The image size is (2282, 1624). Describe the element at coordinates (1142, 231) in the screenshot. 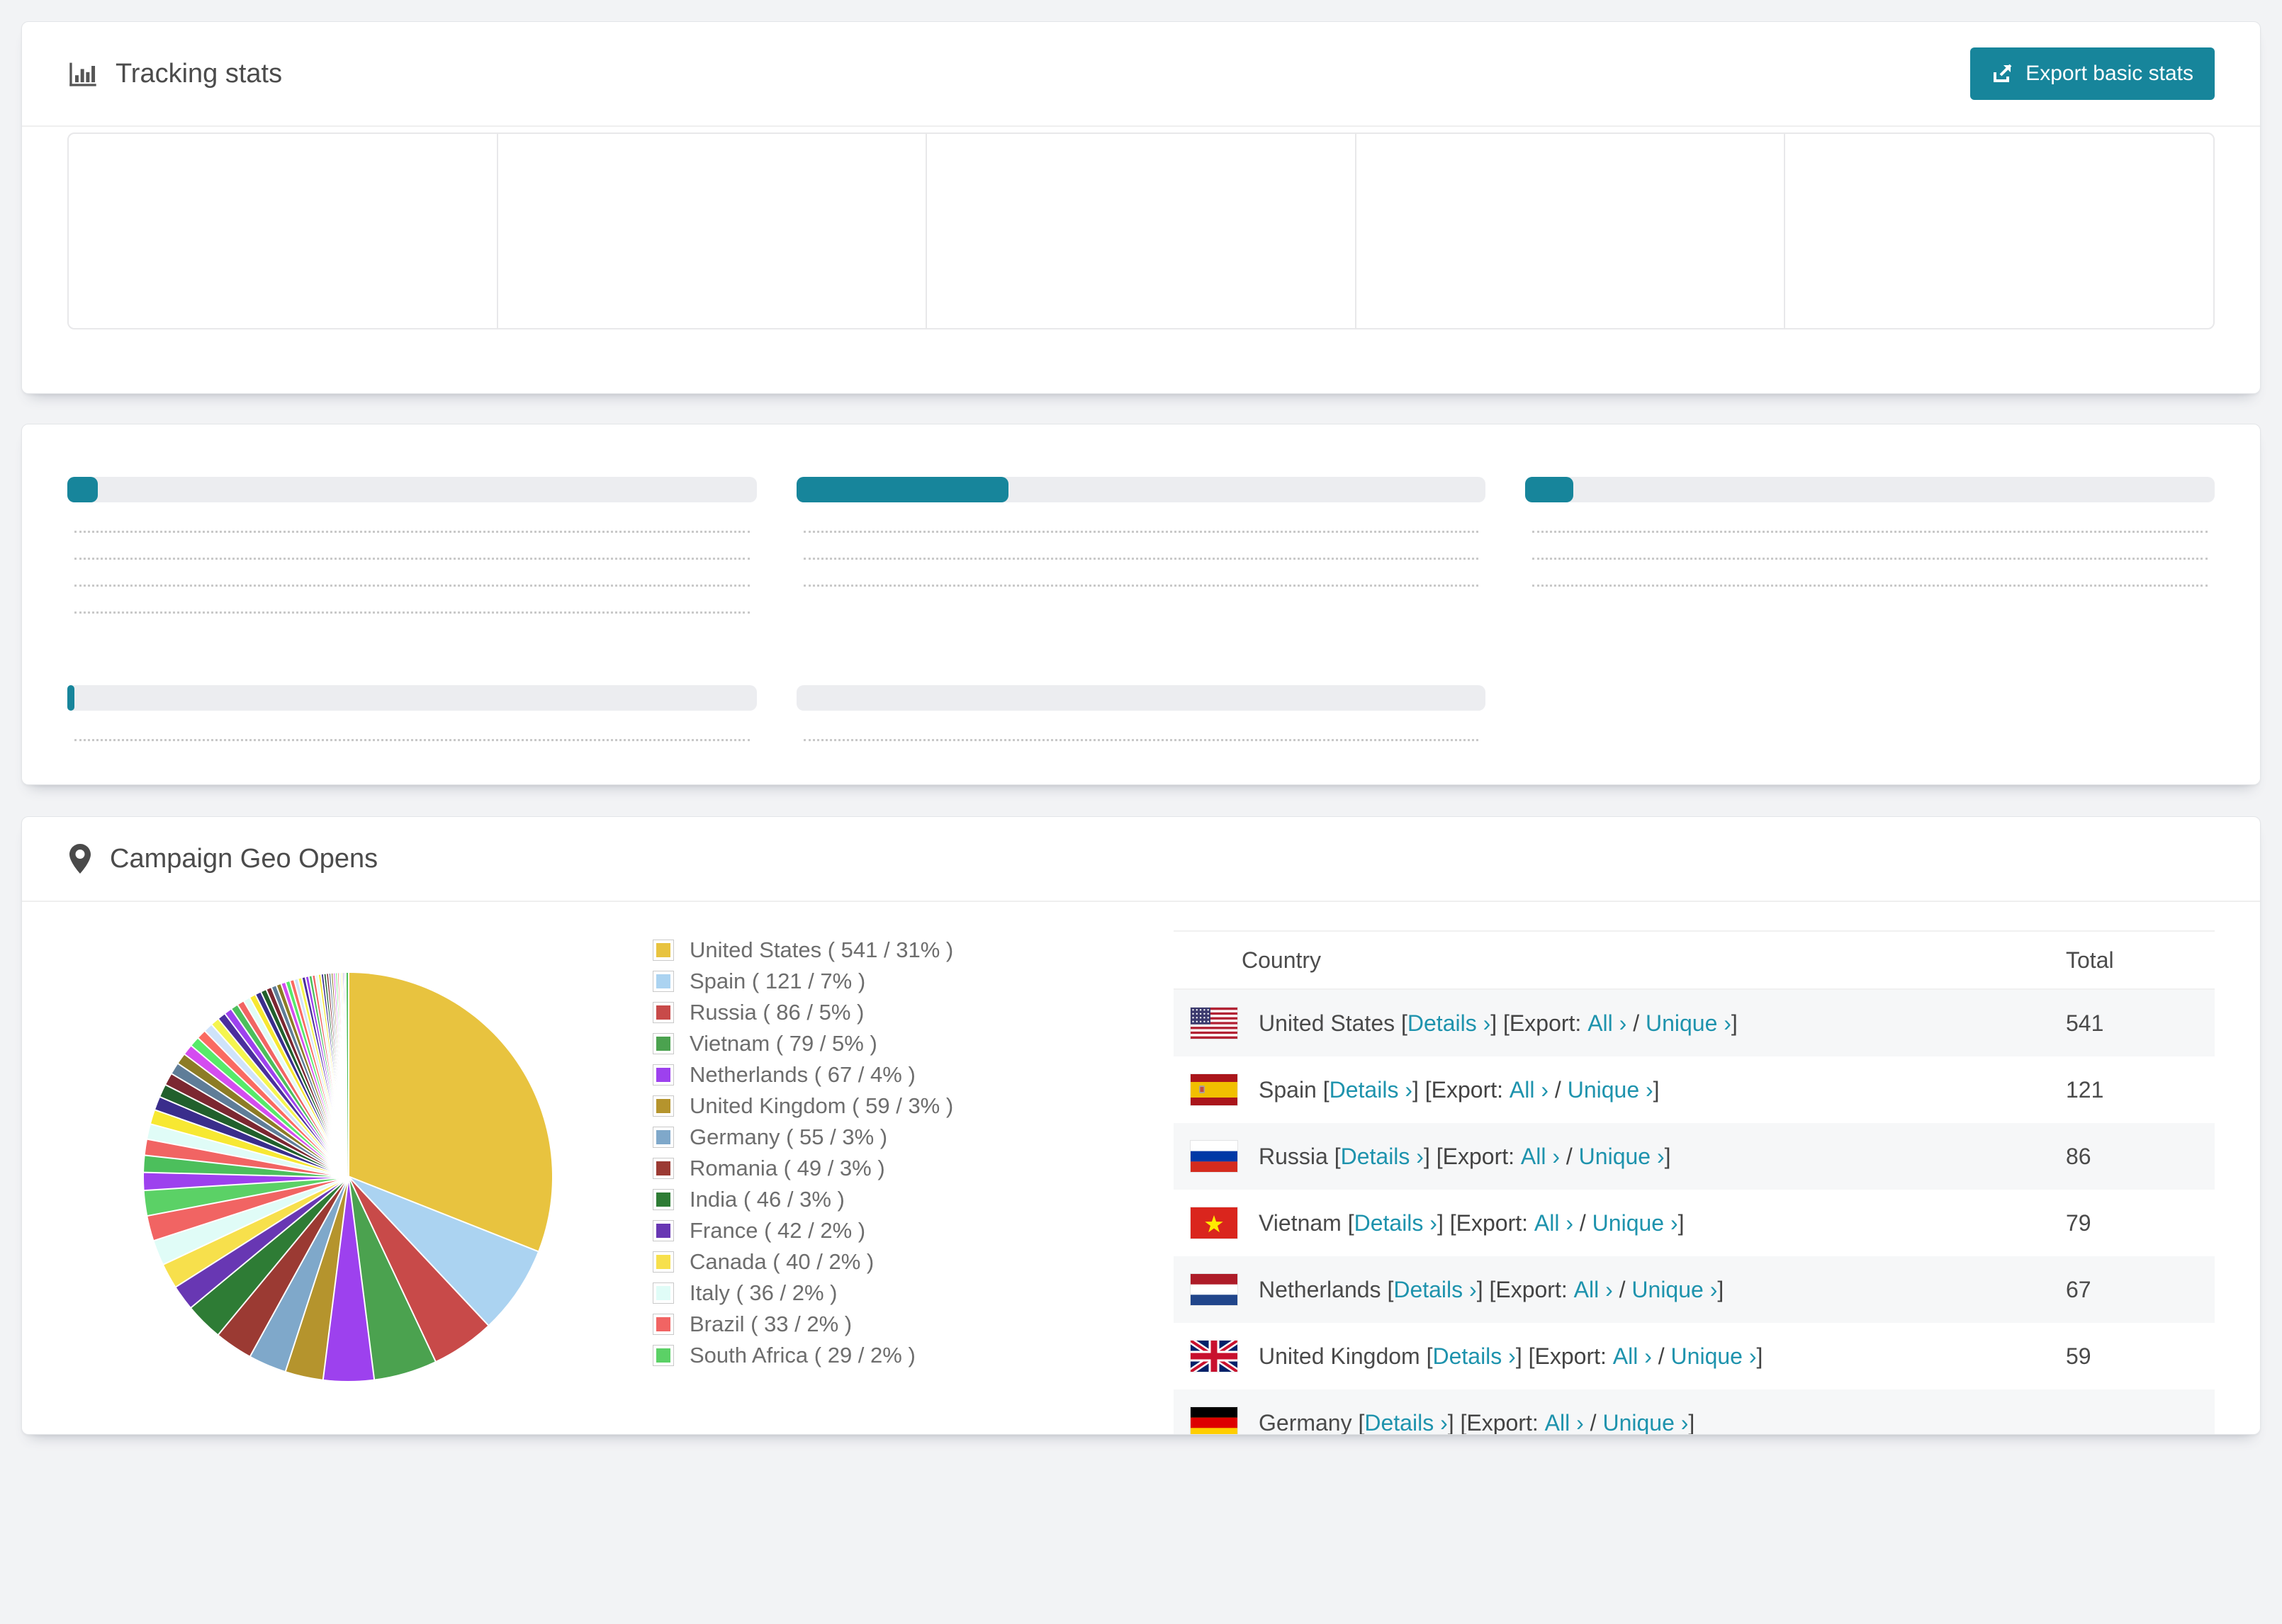

I see `stat-box-unsubscribes` at that location.